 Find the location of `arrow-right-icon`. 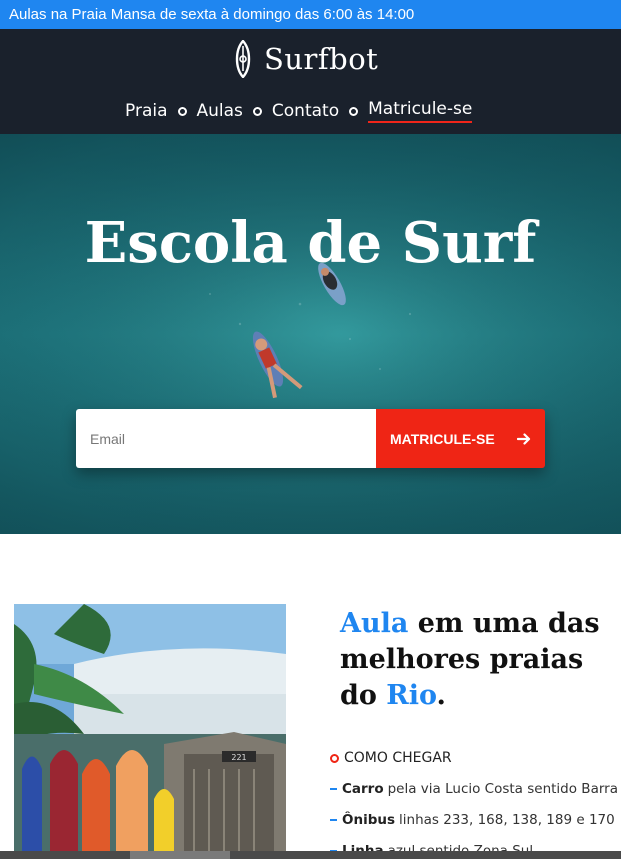

arrow-right-icon is located at coordinates (524, 438).